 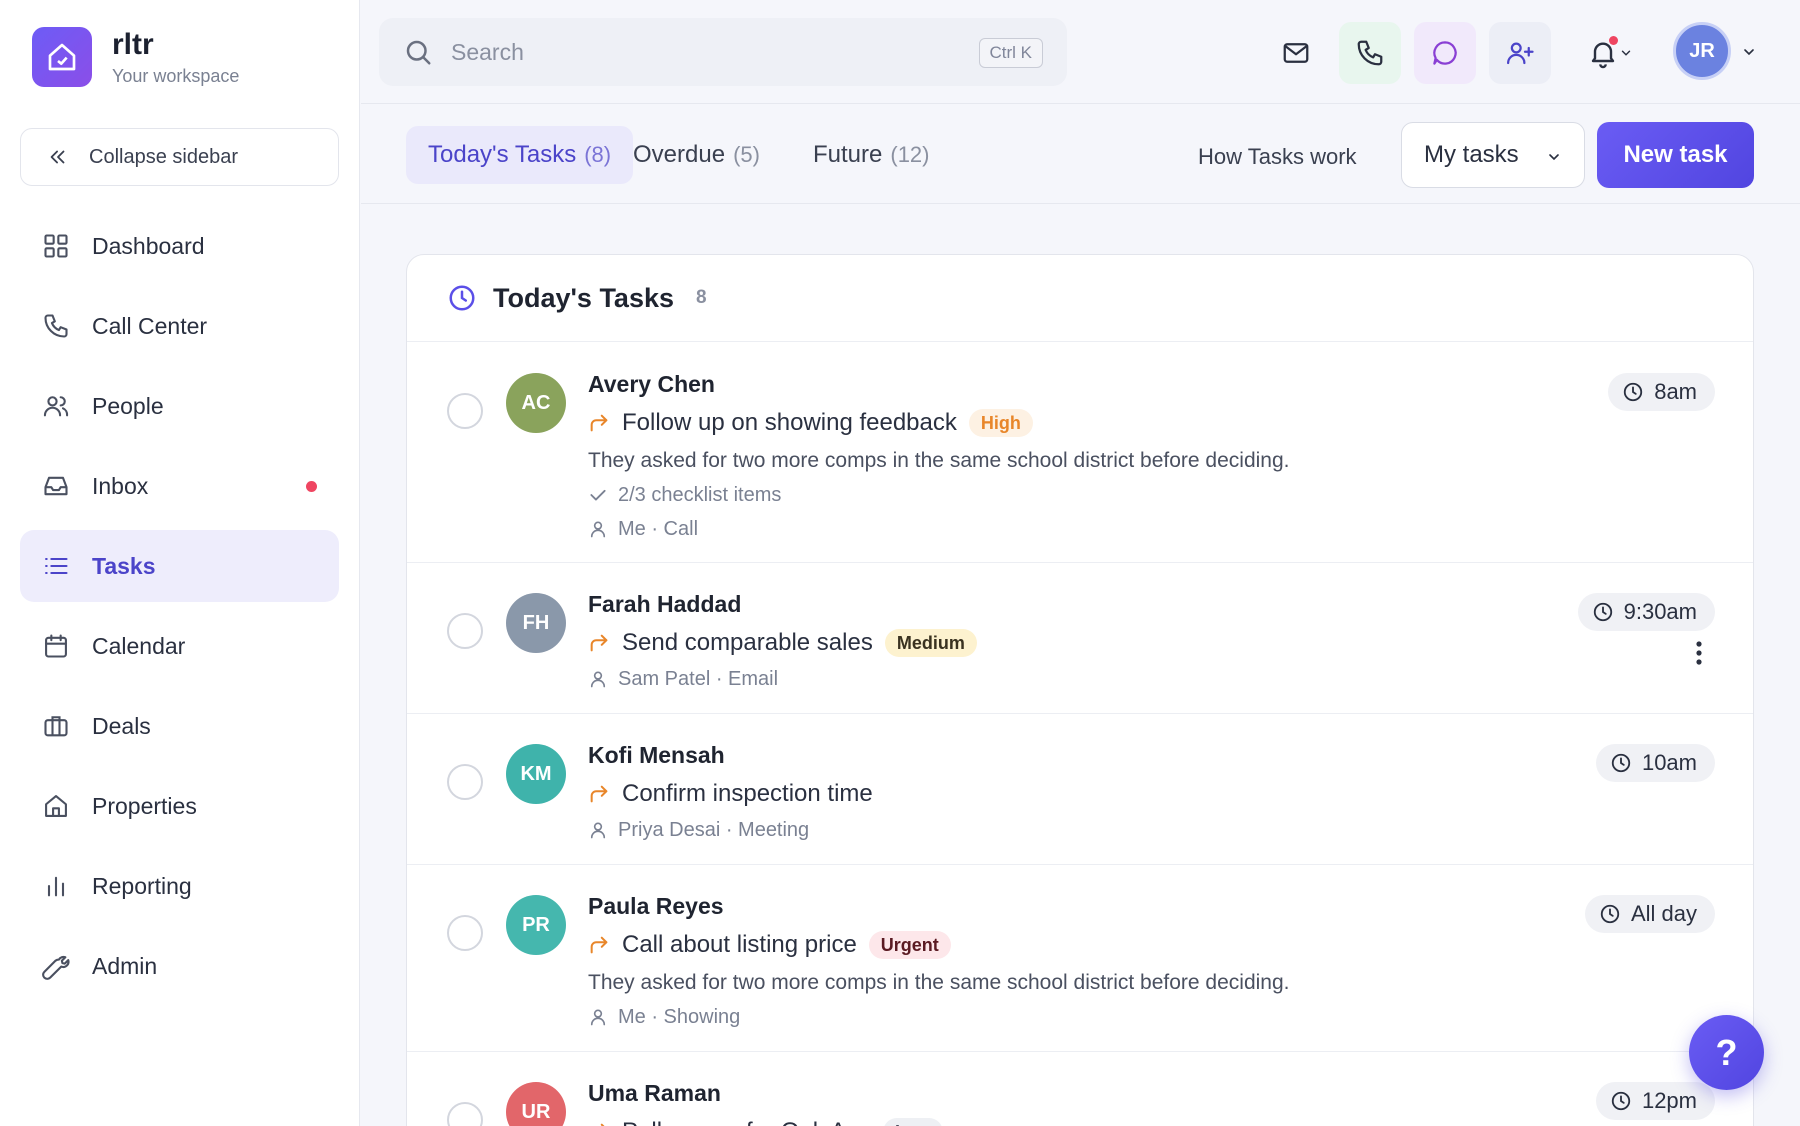 I want to click on search-input, so click(x=691, y=52).